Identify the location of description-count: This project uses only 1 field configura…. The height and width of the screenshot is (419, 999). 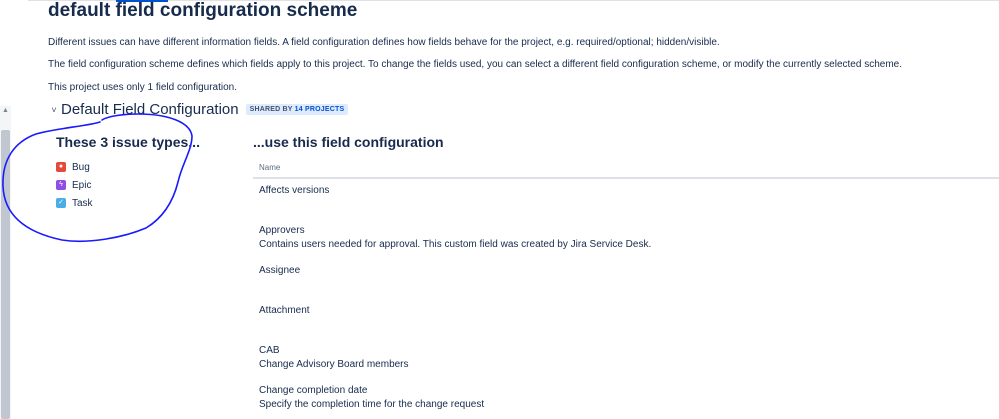
(142, 87).